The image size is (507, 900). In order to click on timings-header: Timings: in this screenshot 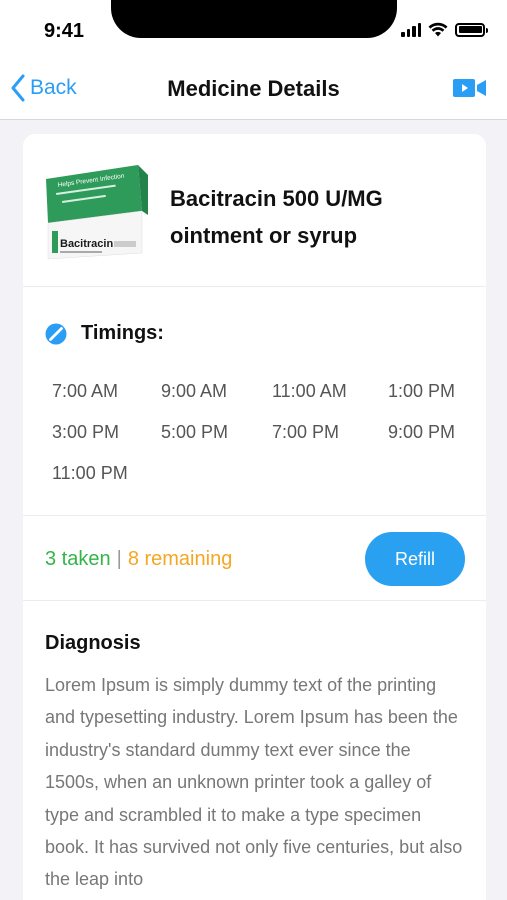, I will do `click(104, 333)`.